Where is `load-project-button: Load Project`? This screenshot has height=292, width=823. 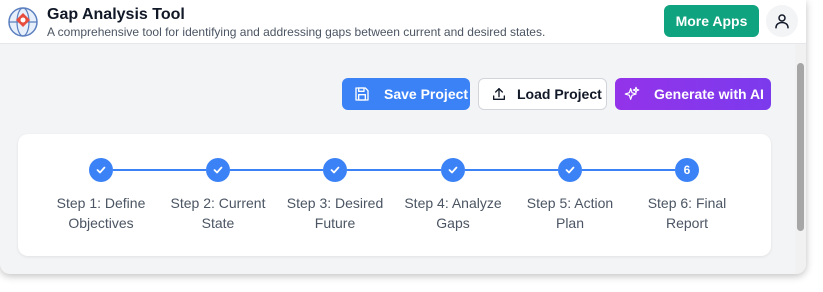
load-project-button: Load Project is located at coordinates (542, 94).